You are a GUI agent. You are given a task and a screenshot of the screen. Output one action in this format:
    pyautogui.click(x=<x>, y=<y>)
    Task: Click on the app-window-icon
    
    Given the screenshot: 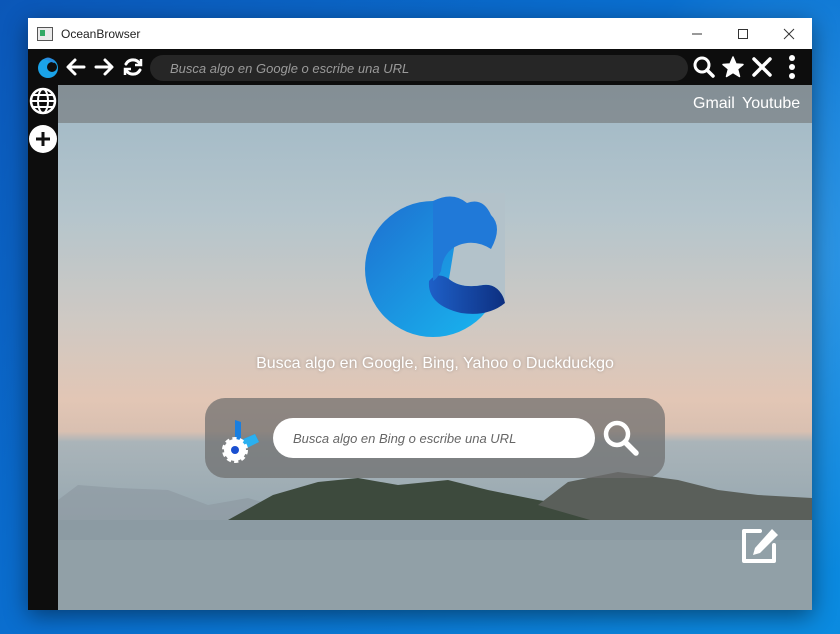 What is the action you would take?
    pyautogui.click(x=45, y=33)
    